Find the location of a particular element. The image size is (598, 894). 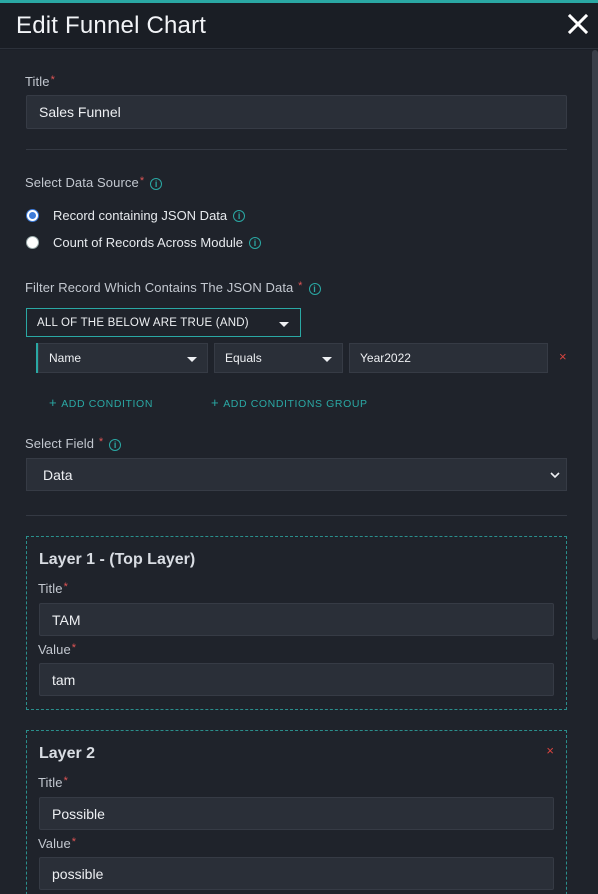

radio-button is located at coordinates (32, 242).